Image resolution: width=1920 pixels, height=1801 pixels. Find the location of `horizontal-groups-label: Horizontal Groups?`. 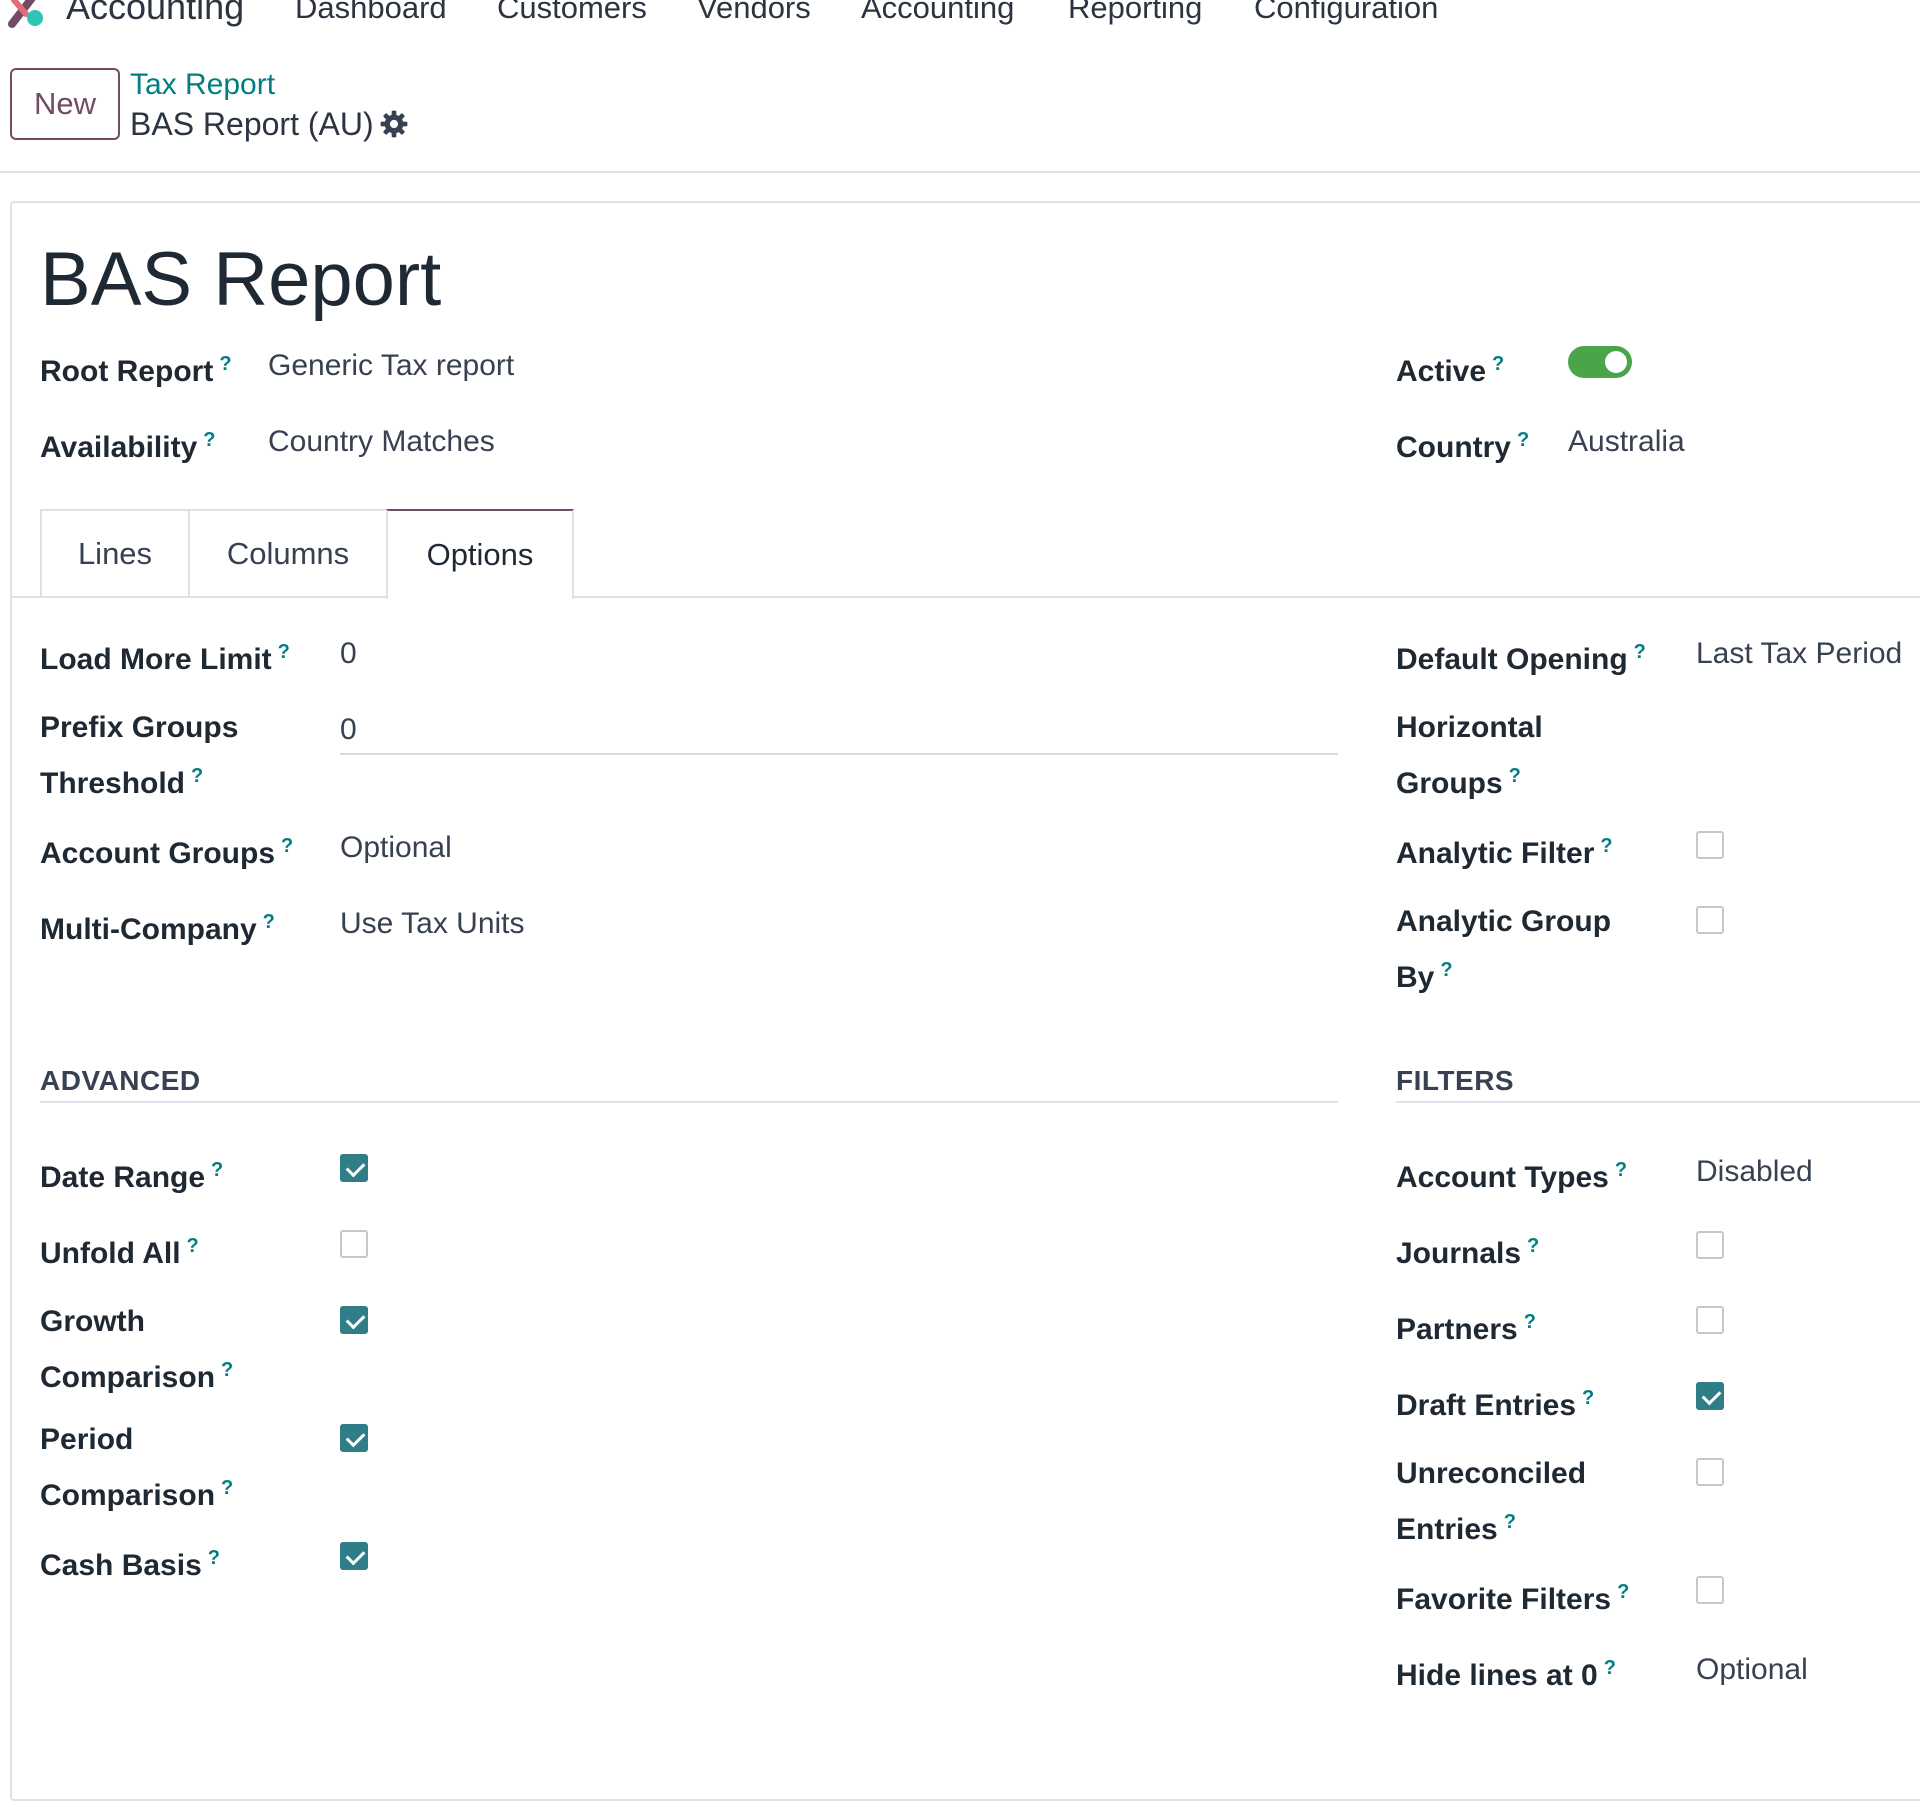

horizontal-groups-label: Horizontal Groups? is located at coordinates (1469, 755).